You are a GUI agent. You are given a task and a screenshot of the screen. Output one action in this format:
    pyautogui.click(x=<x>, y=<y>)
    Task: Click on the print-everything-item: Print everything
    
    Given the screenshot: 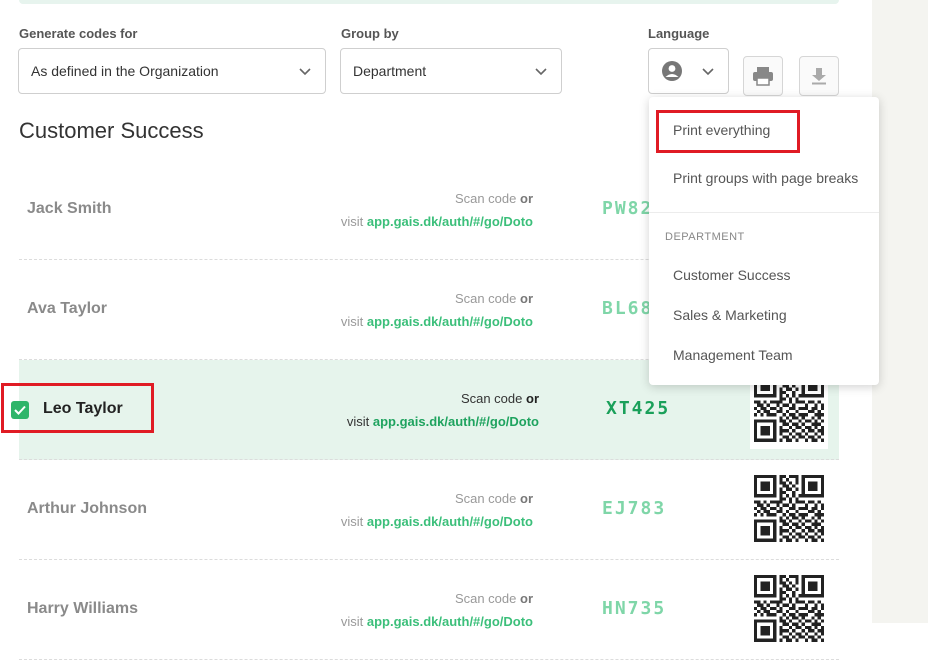 What is the action you would take?
    pyautogui.click(x=721, y=130)
    